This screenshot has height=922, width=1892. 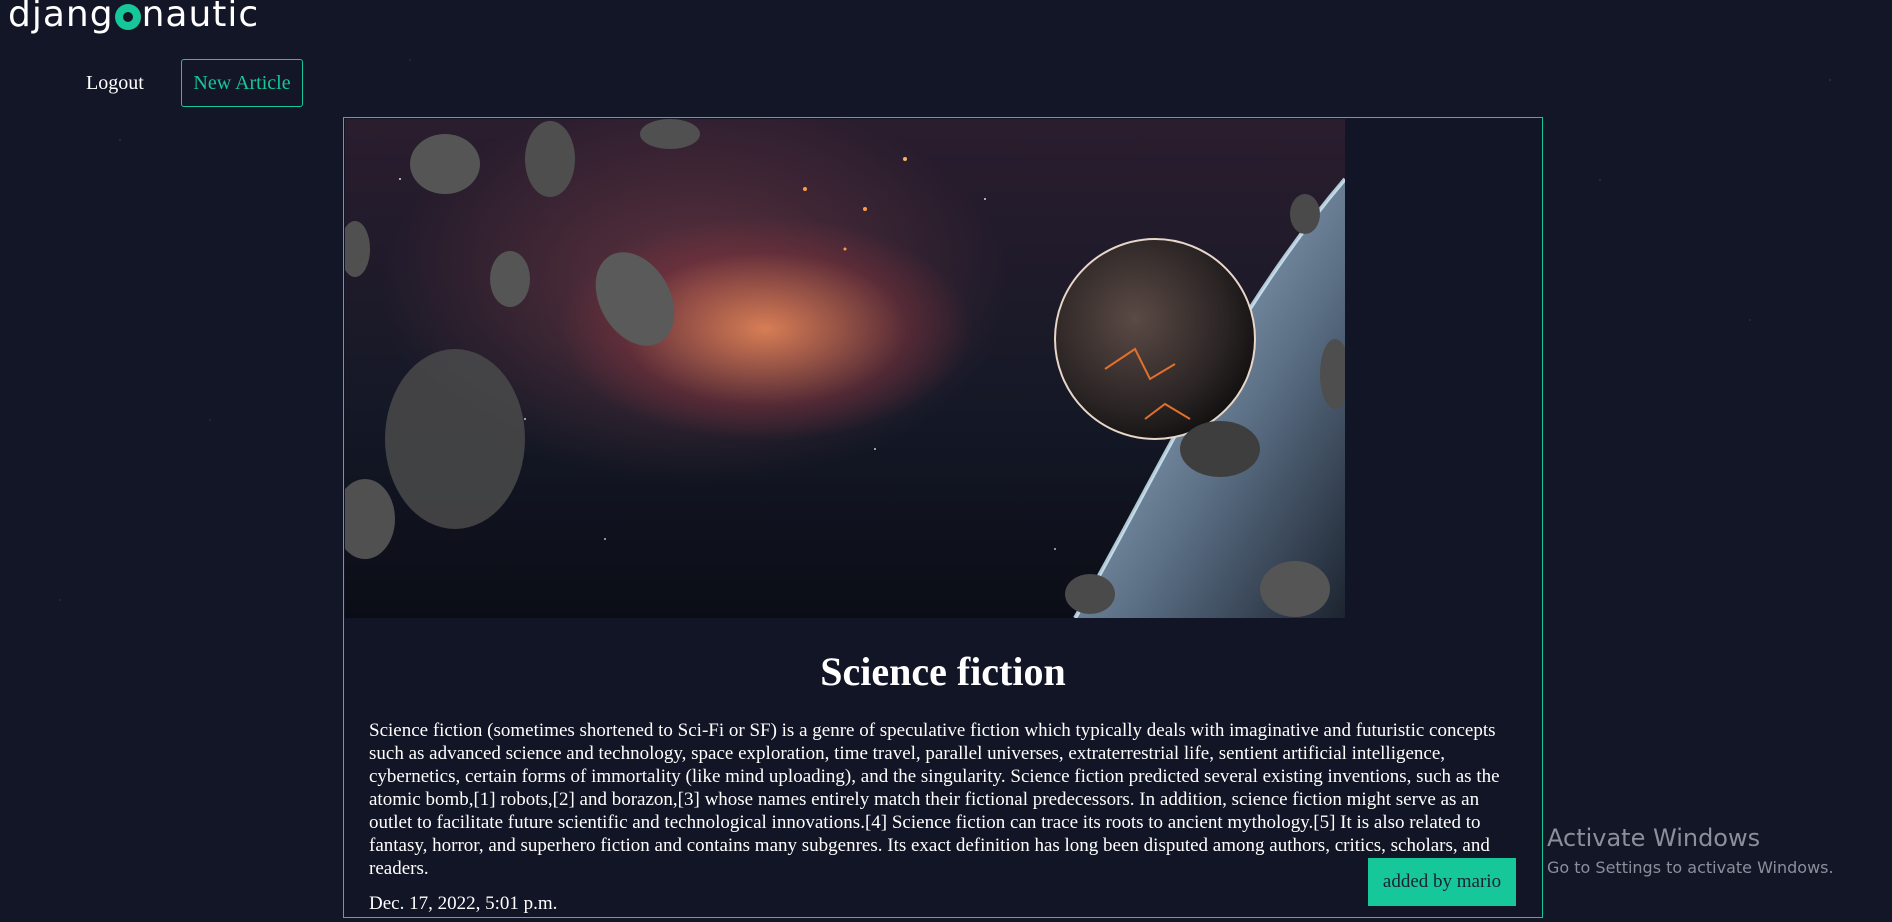 What do you see at coordinates (127, 16) in the screenshot?
I see `logo-mark-icon` at bounding box center [127, 16].